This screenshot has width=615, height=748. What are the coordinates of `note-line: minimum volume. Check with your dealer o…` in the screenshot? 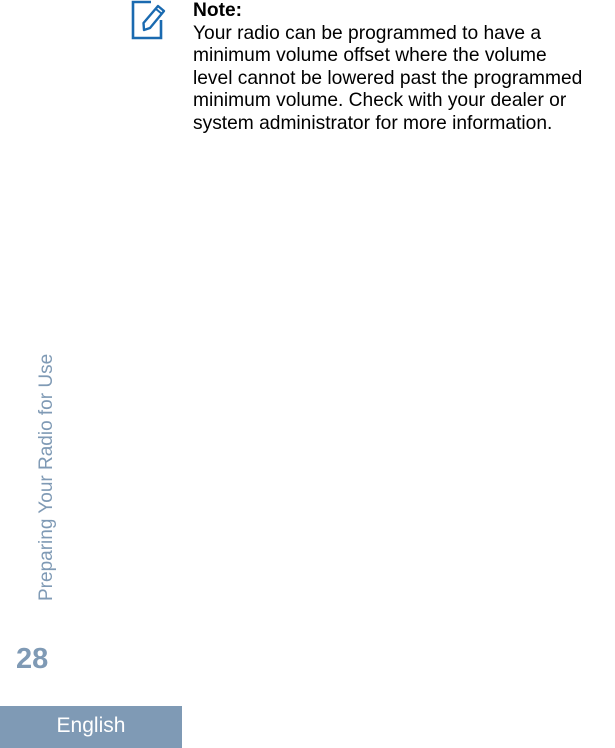 It's located at (380, 101).